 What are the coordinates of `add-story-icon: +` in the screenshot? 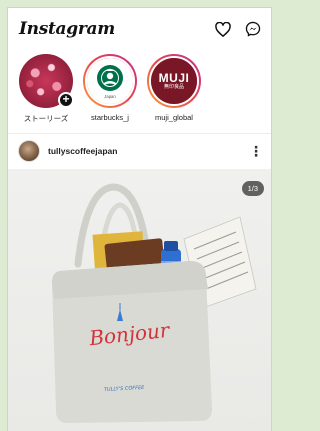 It's located at (66, 100).